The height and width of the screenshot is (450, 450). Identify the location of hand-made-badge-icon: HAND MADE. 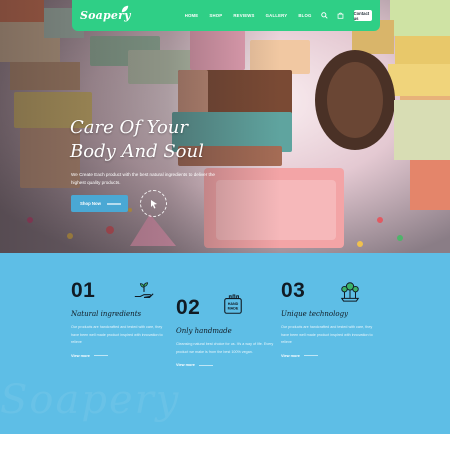
(233, 304).